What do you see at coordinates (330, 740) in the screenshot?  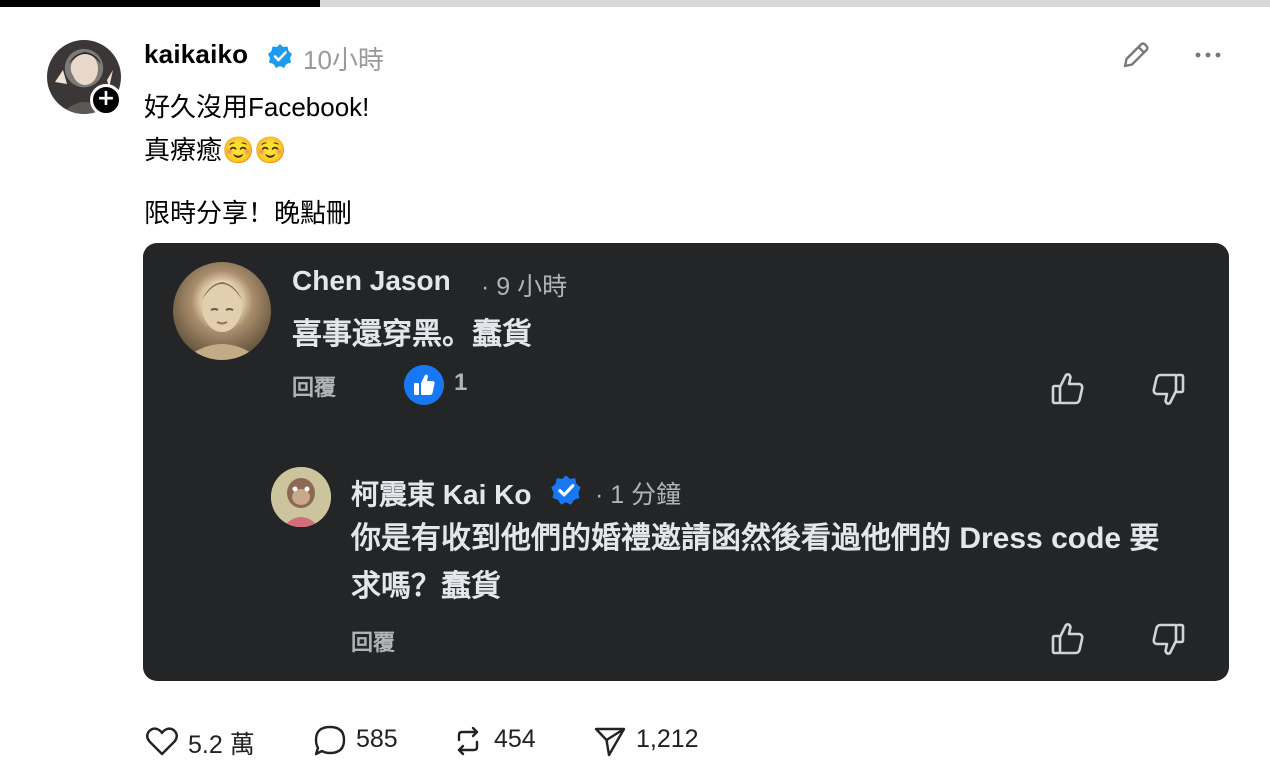 I see `comment-bubble-icon` at bounding box center [330, 740].